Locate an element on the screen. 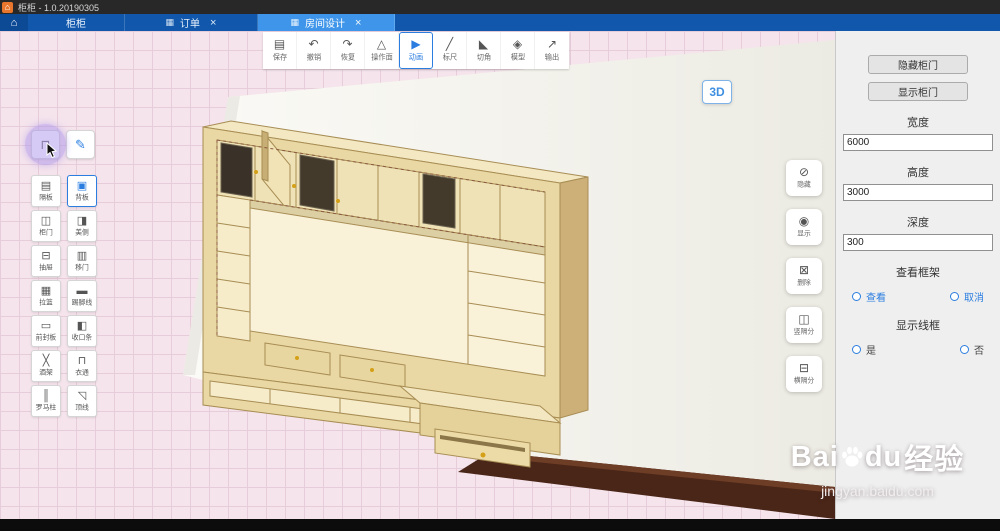  cut-corner-icon: ◣ is located at coordinates (483, 44).